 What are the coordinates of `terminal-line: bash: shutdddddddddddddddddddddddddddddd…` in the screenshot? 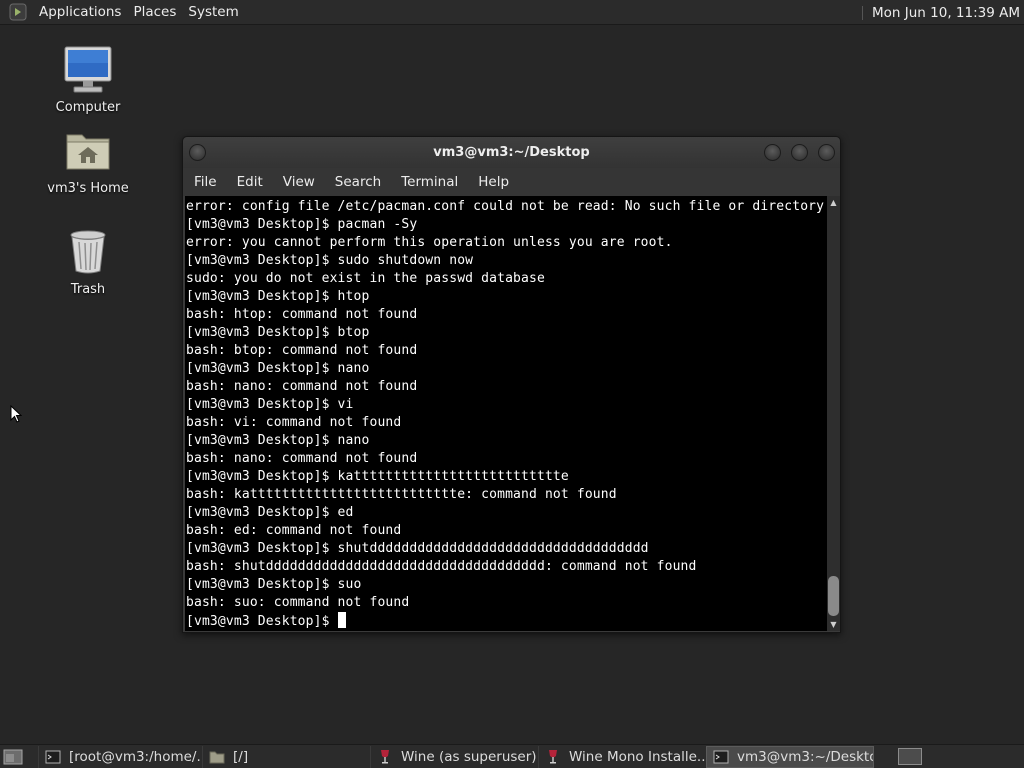 It's located at (441, 566).